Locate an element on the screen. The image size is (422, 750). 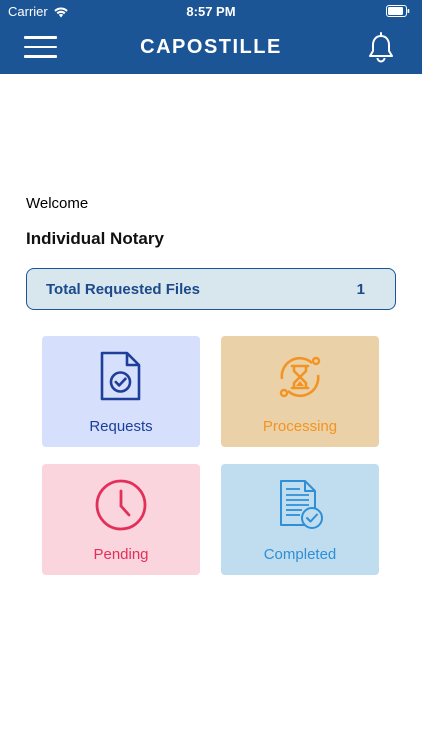
document-check-icon is located at coordinates (121, 377).